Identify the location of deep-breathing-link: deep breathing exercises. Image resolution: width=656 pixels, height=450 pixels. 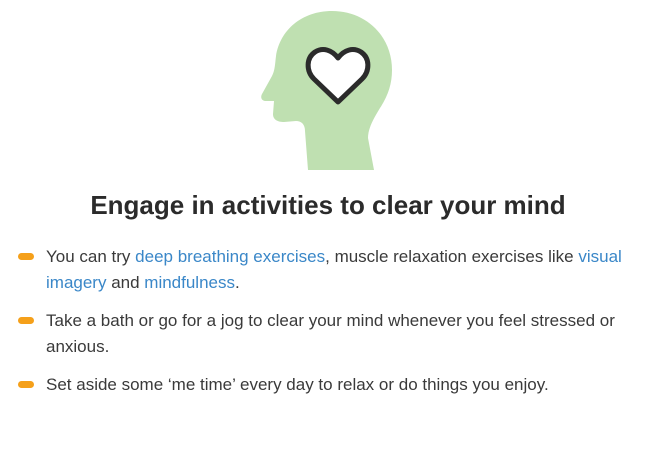
(230, 256).